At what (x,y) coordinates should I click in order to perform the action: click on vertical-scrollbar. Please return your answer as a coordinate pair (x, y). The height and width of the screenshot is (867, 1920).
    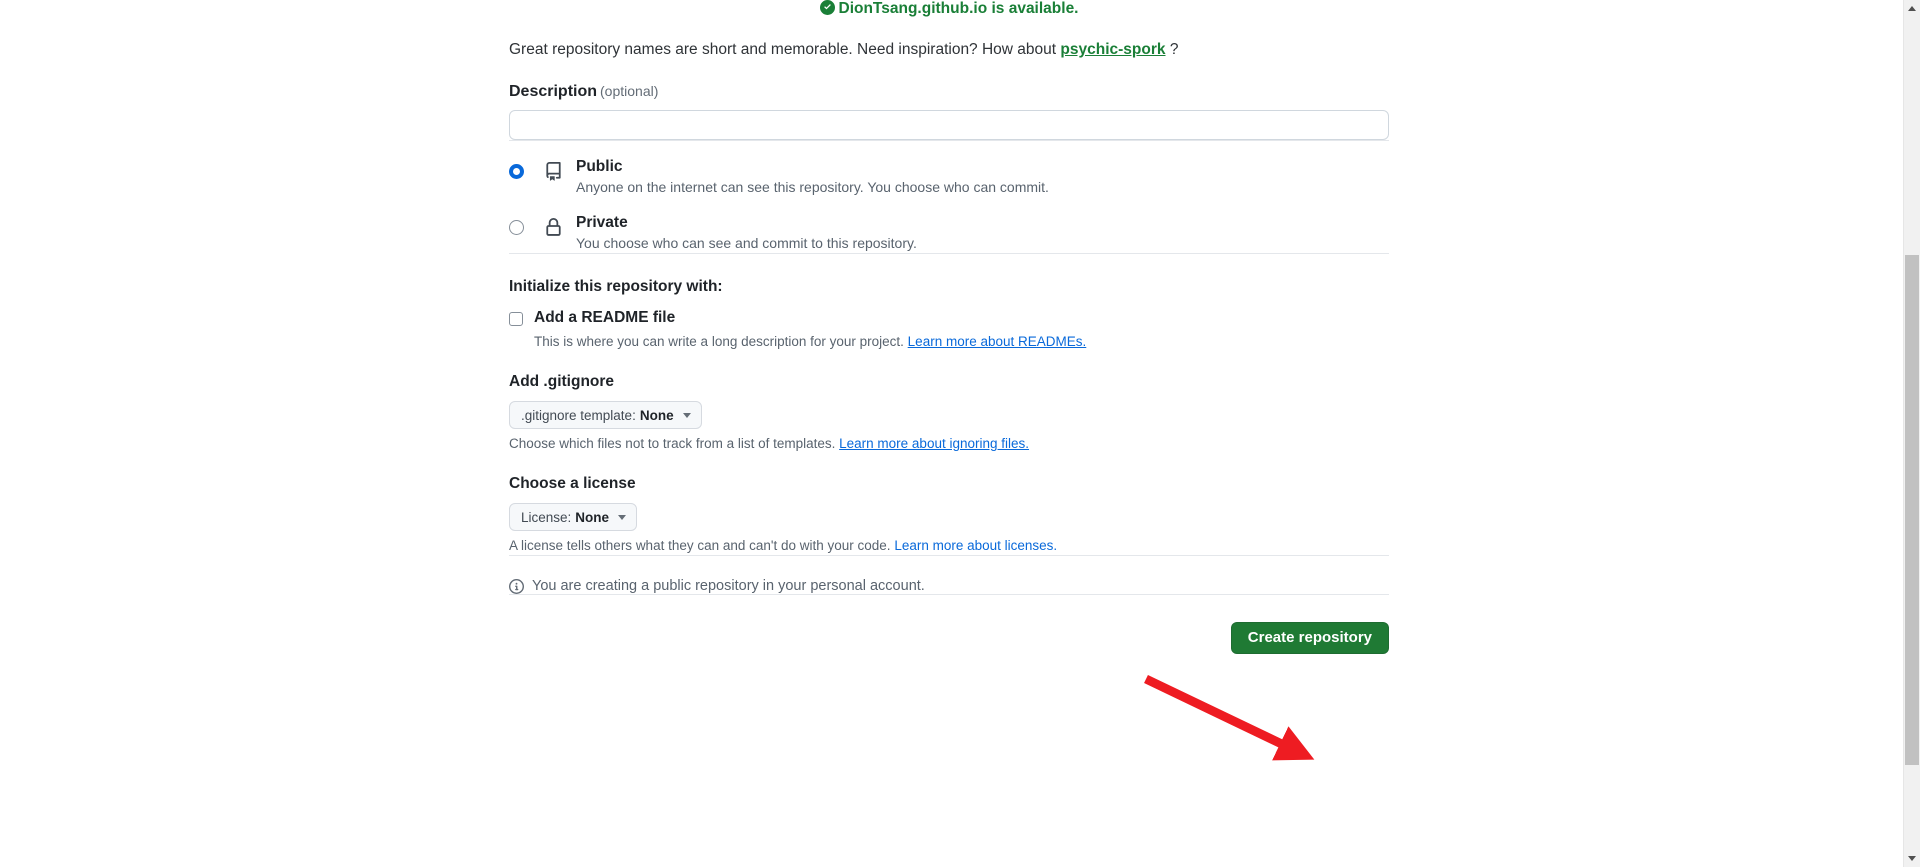
    Looking at the image, I should click on (1911, 433).